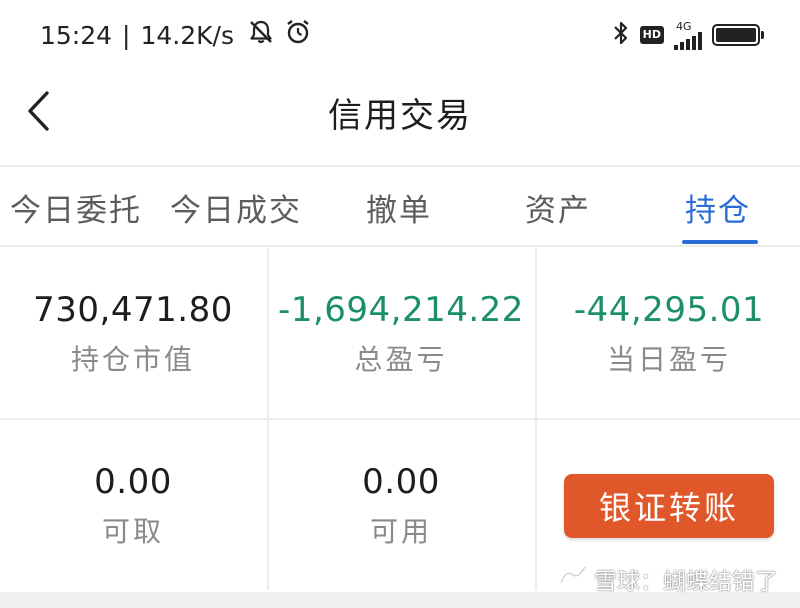 Image resolution: width=800 pixels, height=608 pixels. Describe the element at coordinates (667, 333) in the screenshot. I see `today-pnl-cell: -44,295.01 当日盈亏` at that location.